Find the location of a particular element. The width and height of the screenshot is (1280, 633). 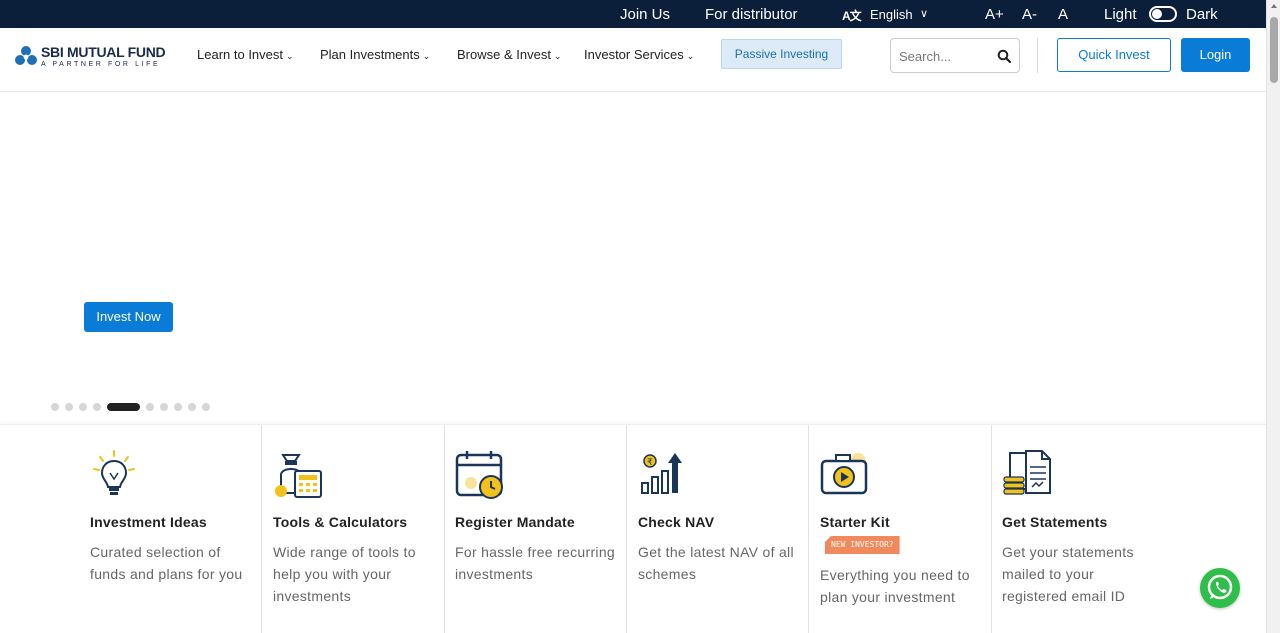

font-reset-button: A is located at coordinates (1063, 14).